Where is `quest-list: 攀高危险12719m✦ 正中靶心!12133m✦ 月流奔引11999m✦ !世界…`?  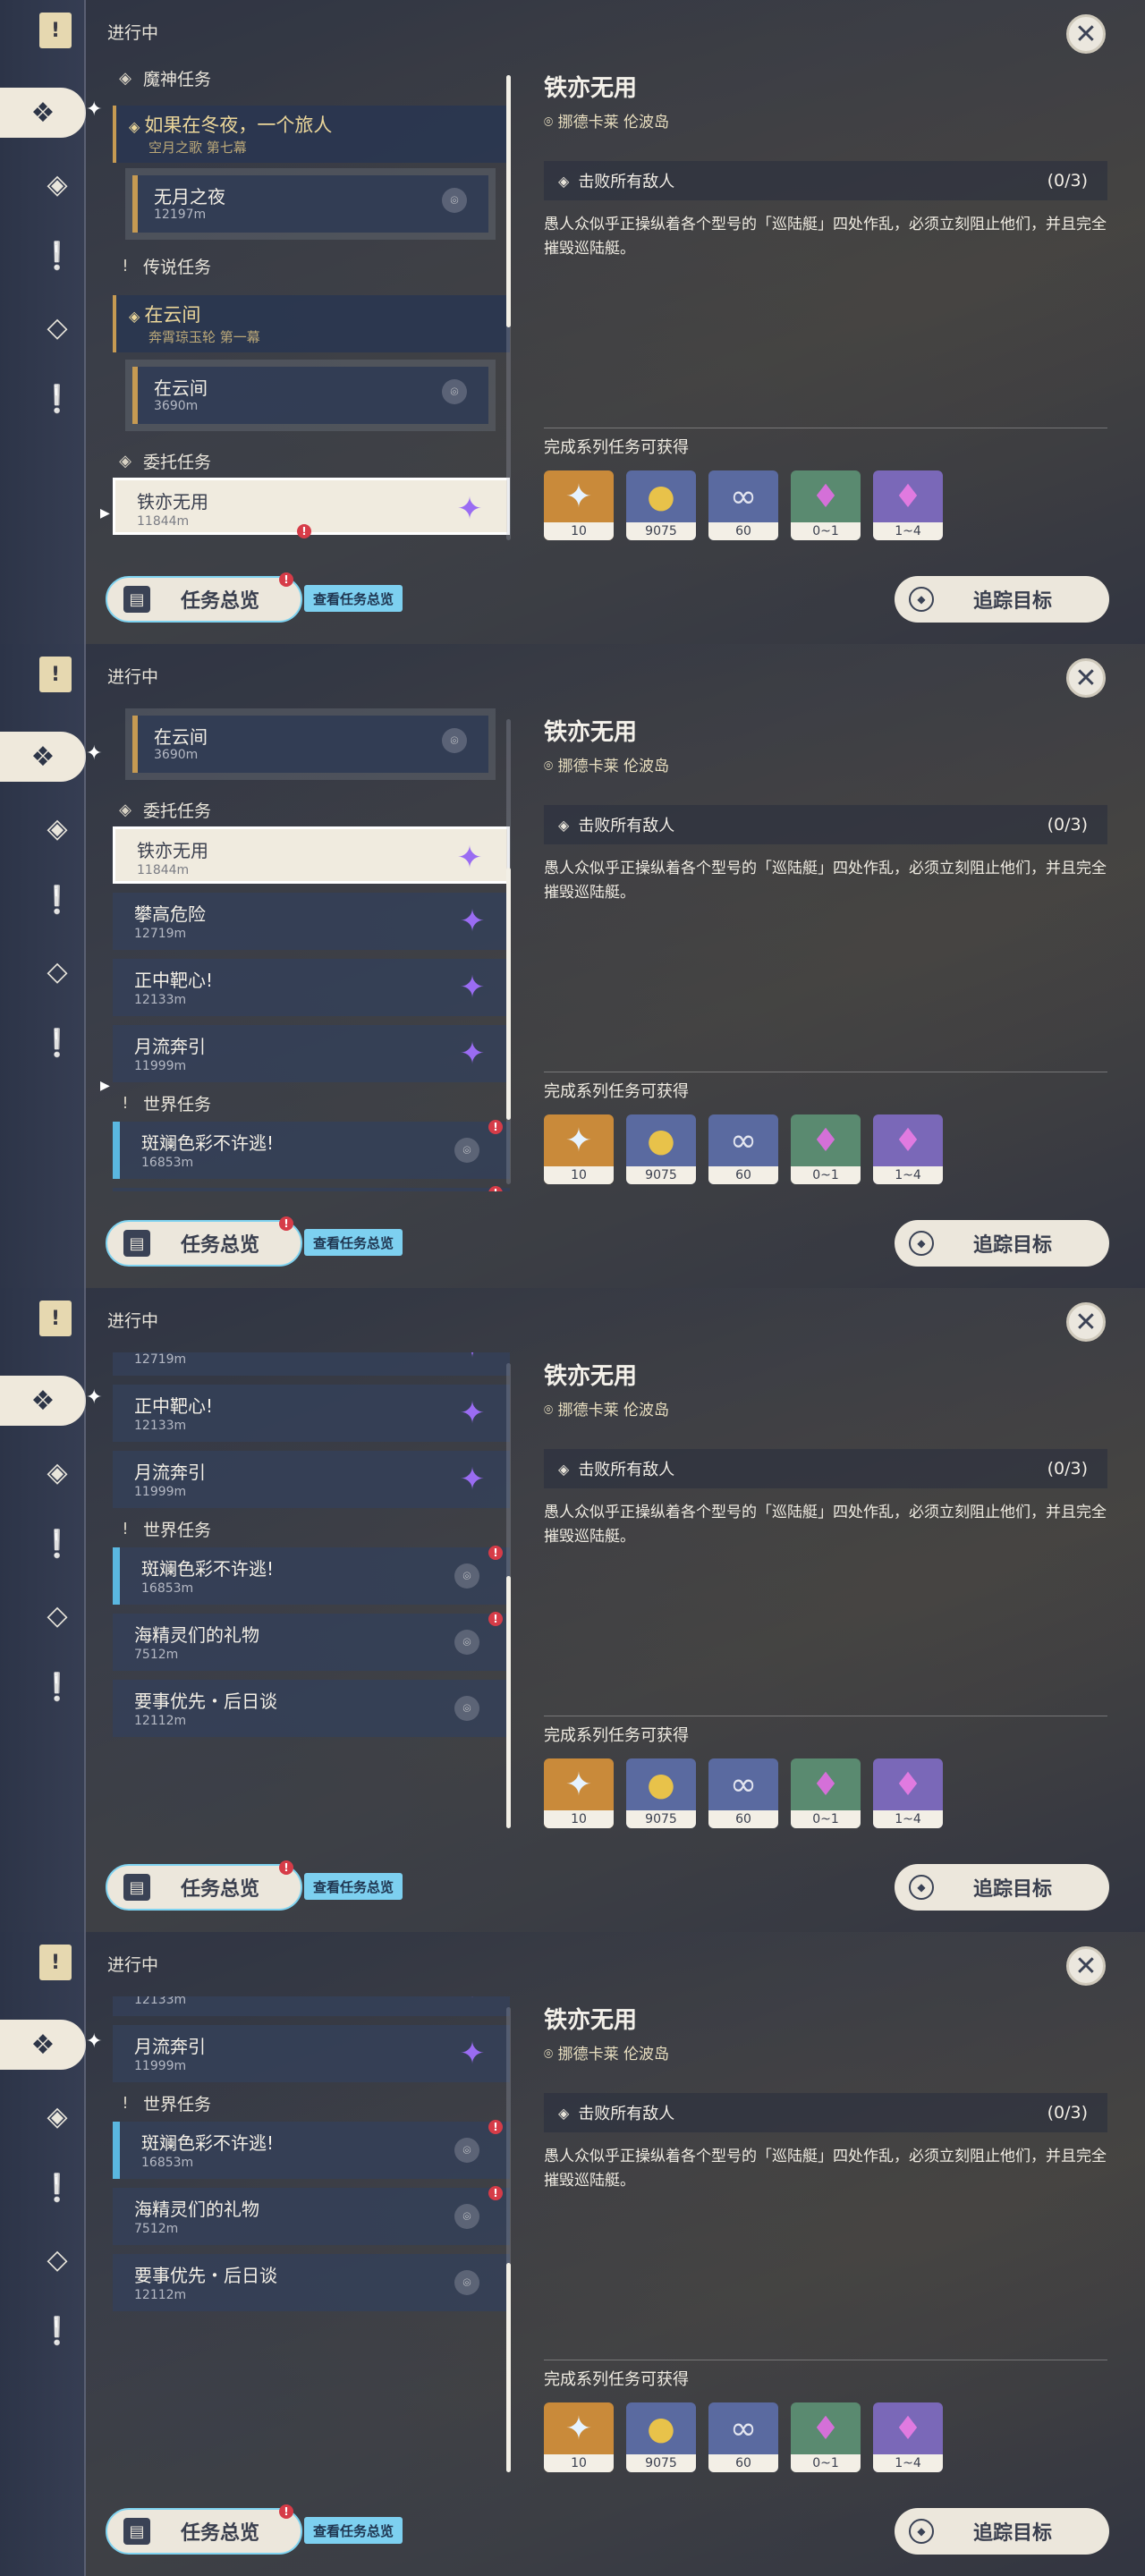 quest-list: 攀高危险12719m✦ 正中靶心!12133m✦ 月流奔引11999m✦ !世界… is located at coordinates (308, 1593).